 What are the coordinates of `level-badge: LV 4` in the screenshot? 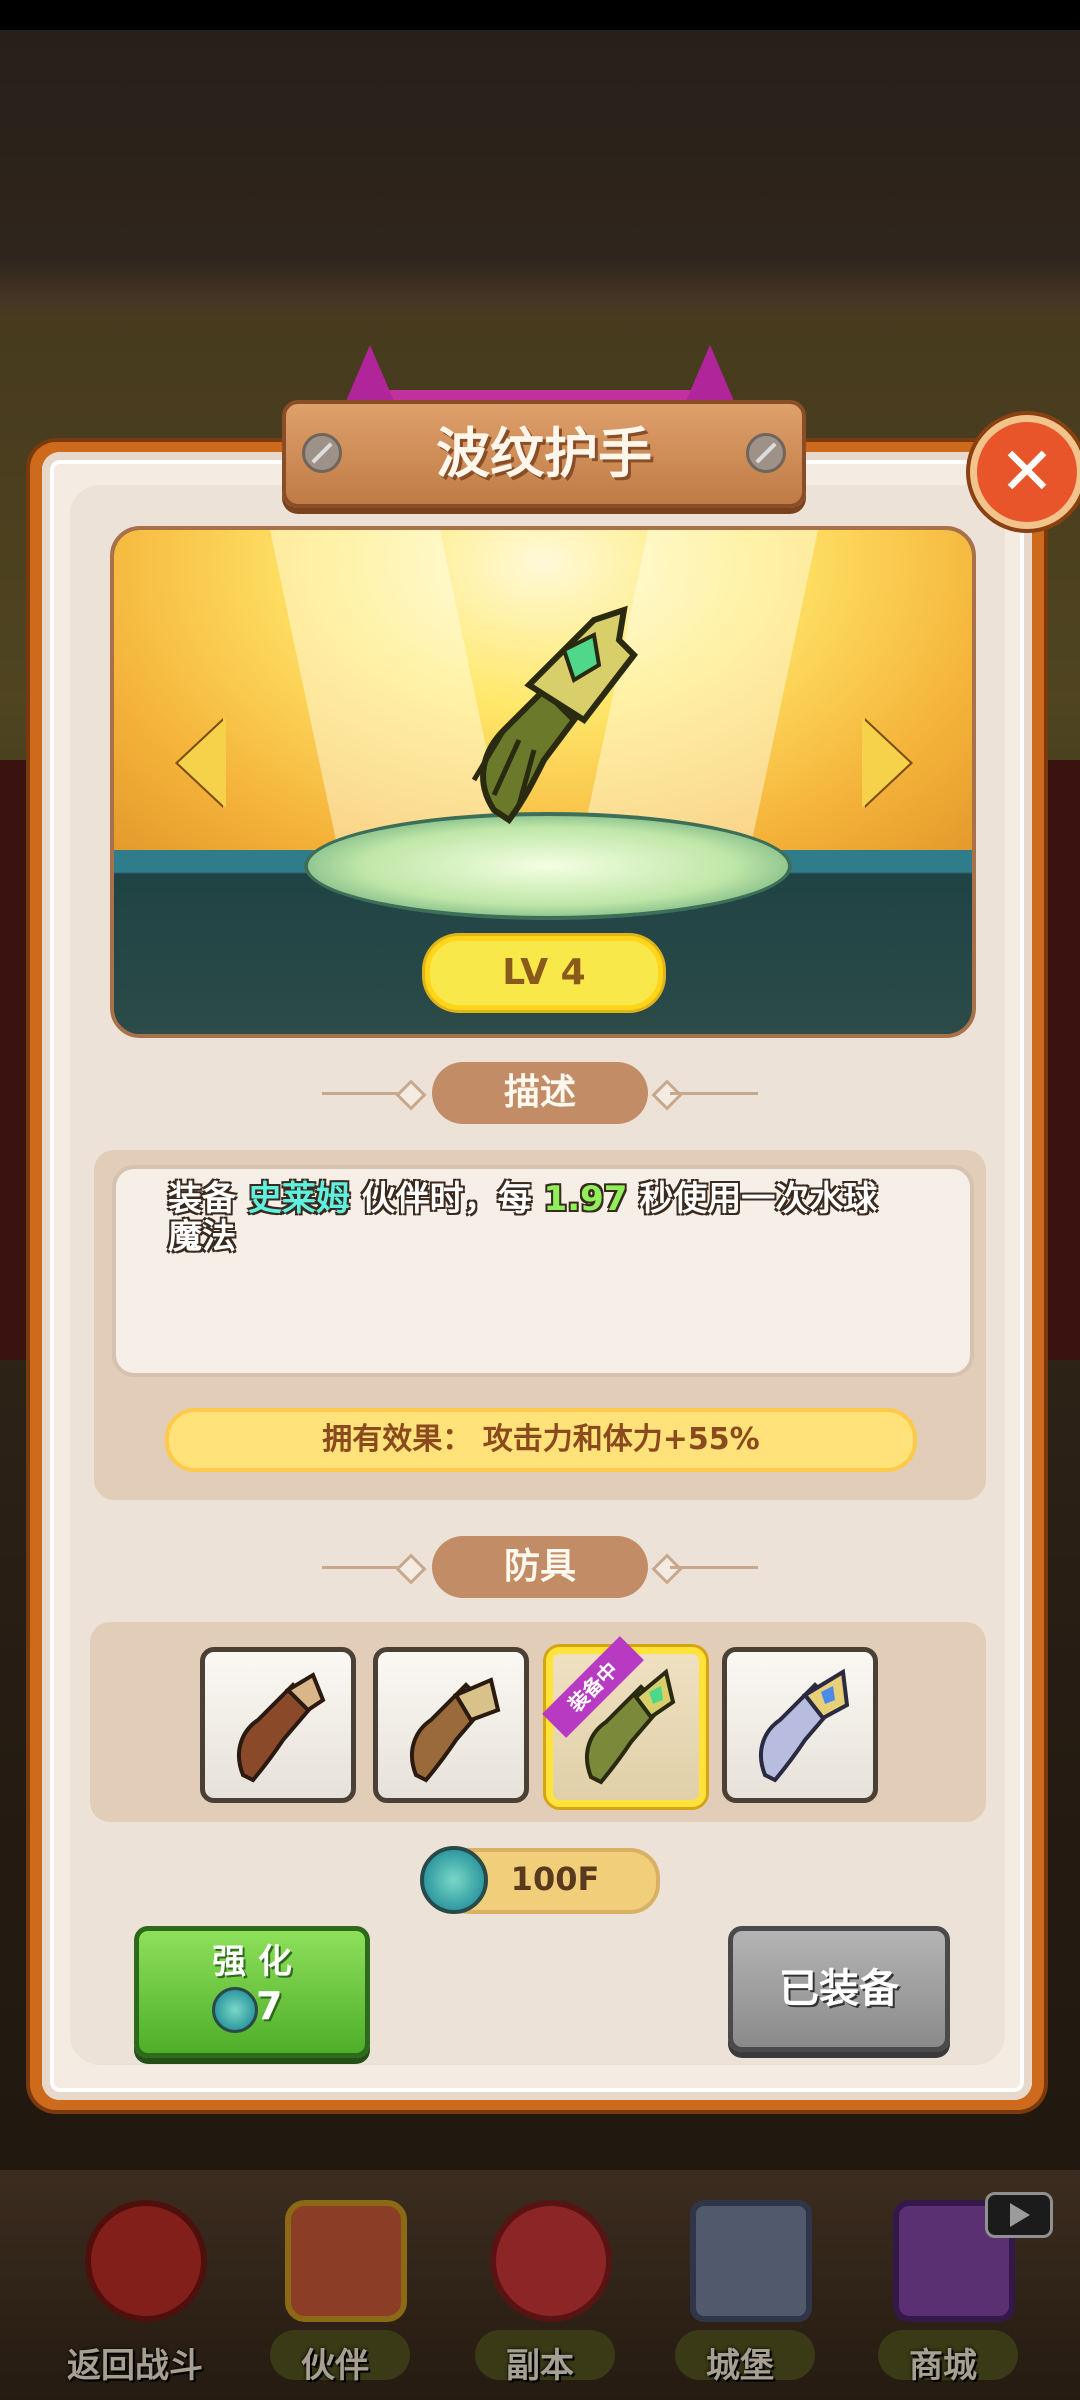 It's located at (544, 973).